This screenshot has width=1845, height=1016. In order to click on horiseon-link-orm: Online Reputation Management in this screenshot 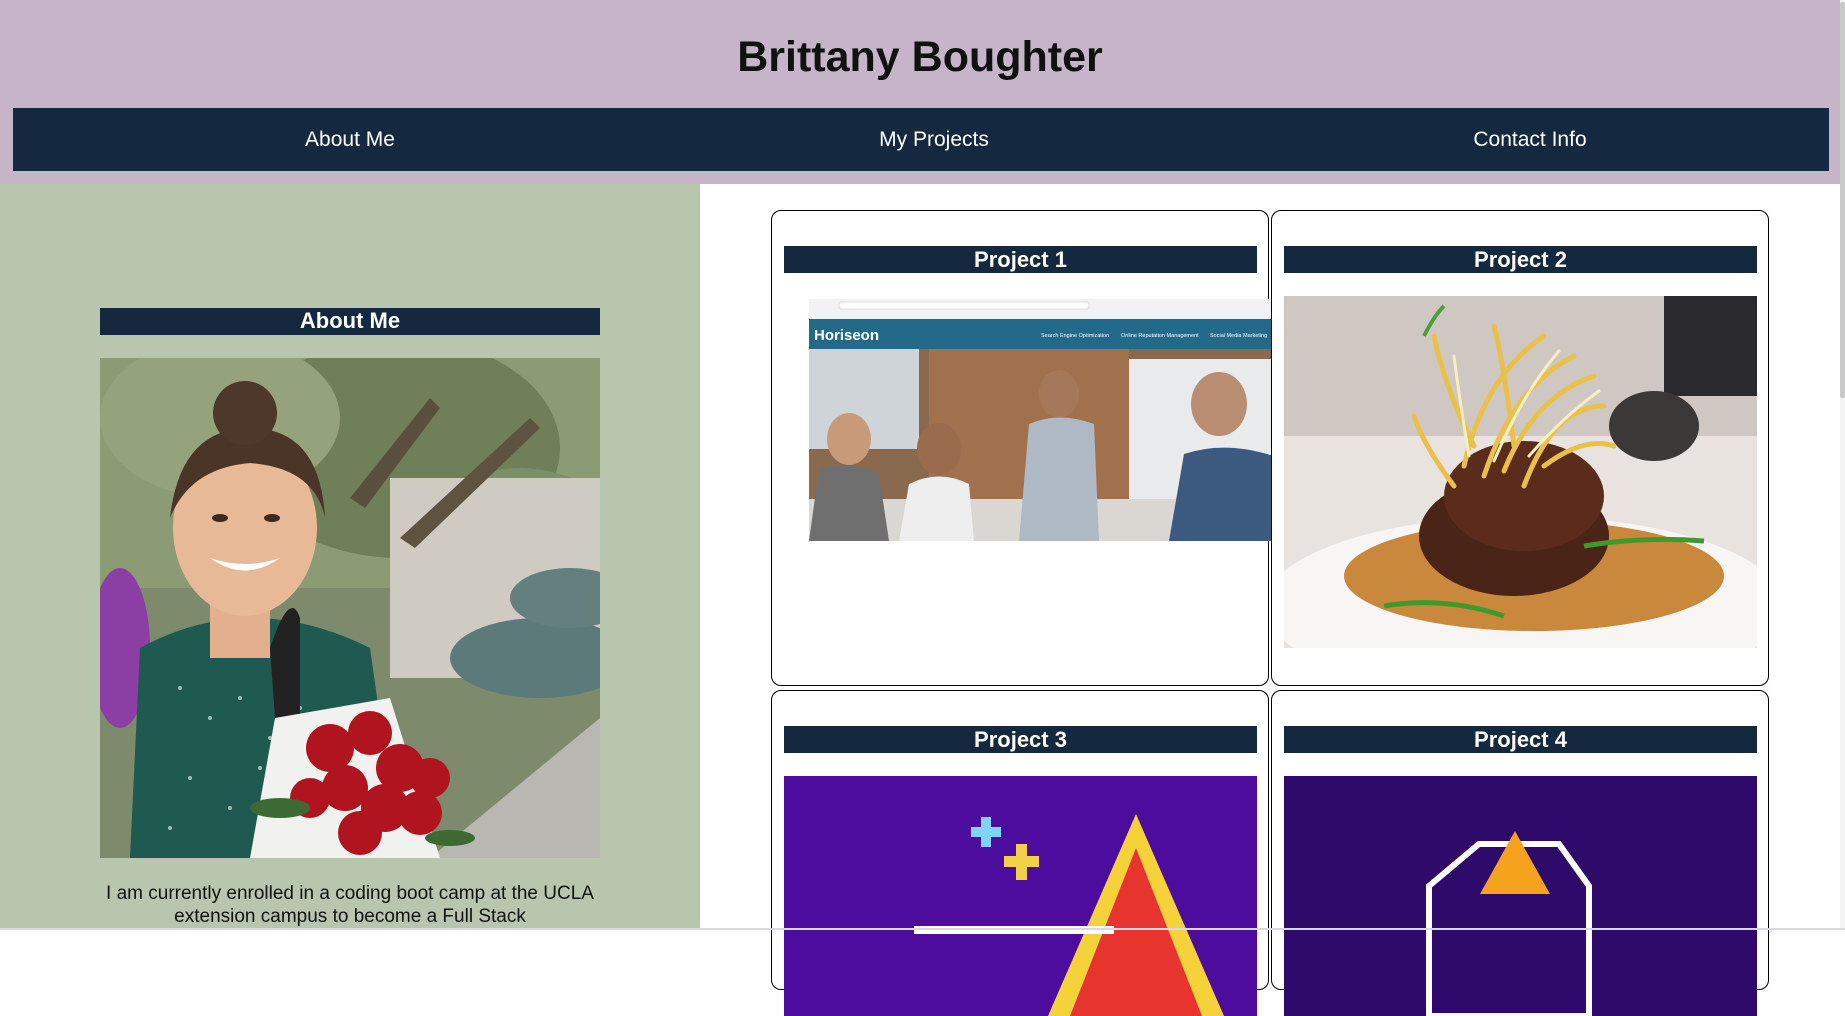, I will do `click(1160, 336)`.